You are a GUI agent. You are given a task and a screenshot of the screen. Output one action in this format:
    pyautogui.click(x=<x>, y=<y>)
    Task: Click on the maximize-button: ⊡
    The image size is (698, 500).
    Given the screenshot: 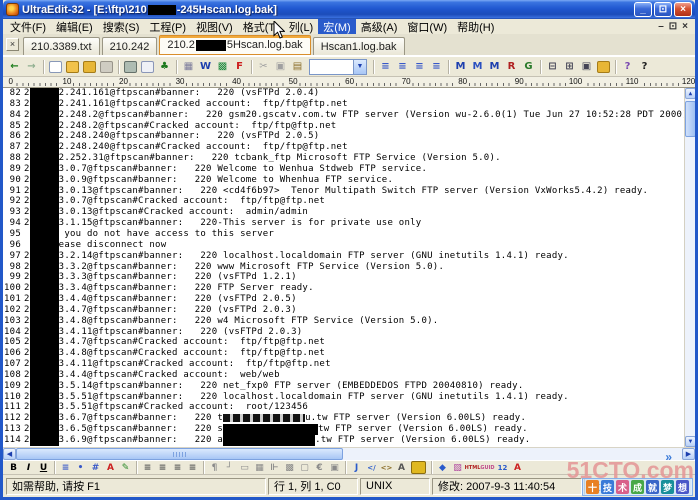 What is the action you would take?
    pyautogui.click(x=663, y=9)
    